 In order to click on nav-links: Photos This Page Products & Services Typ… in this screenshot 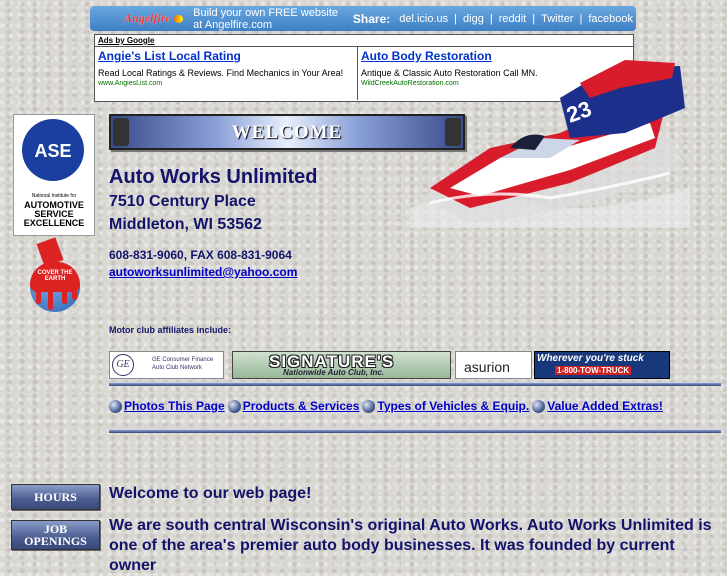, I will do `click(387, 406)`.